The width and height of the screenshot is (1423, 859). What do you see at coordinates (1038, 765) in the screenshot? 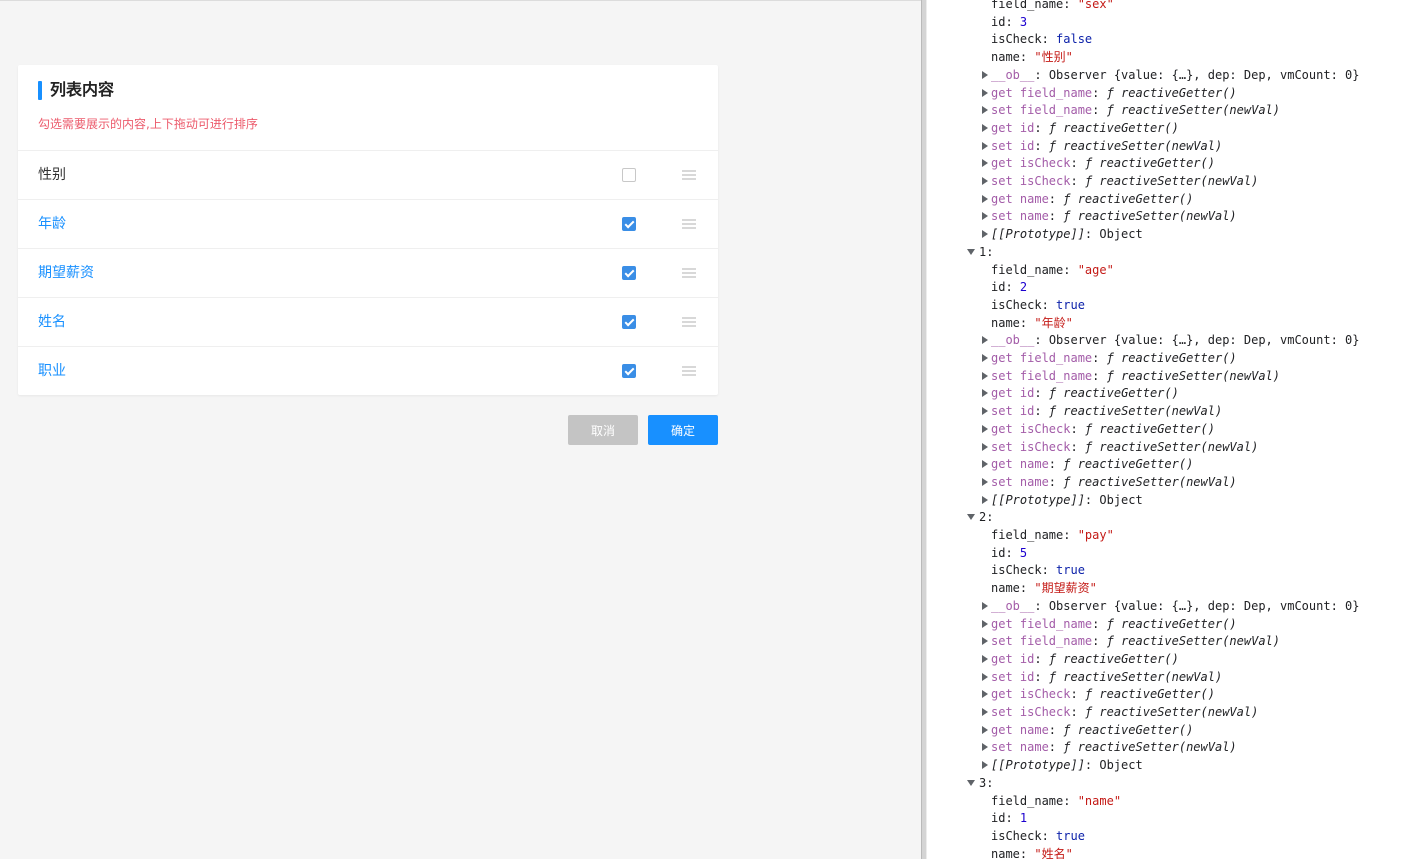
I see `console-key: [[Prototype]]` at bounding box center [1038, 765].